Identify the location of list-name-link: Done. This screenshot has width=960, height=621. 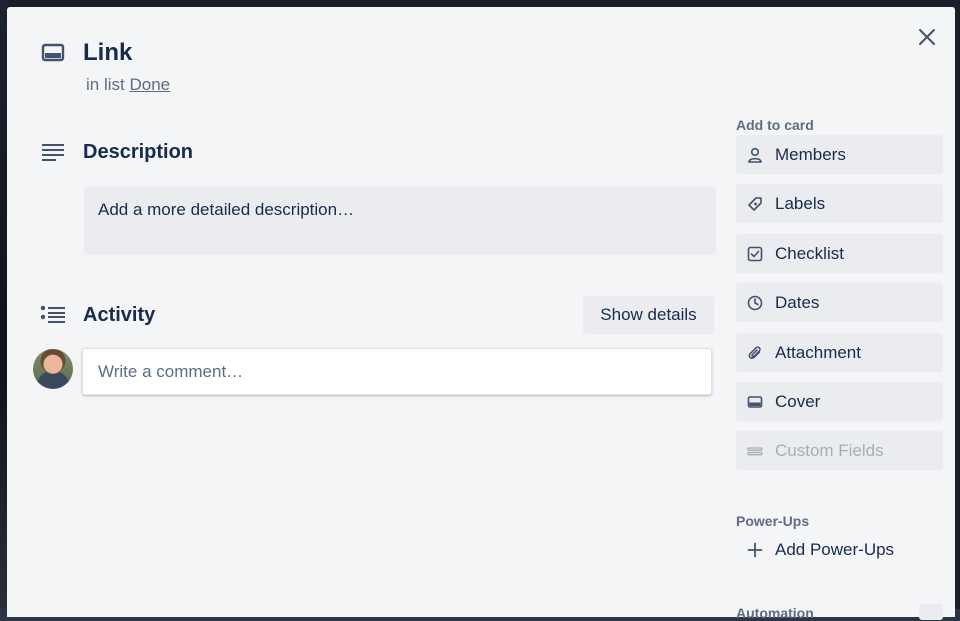
(149, 84).